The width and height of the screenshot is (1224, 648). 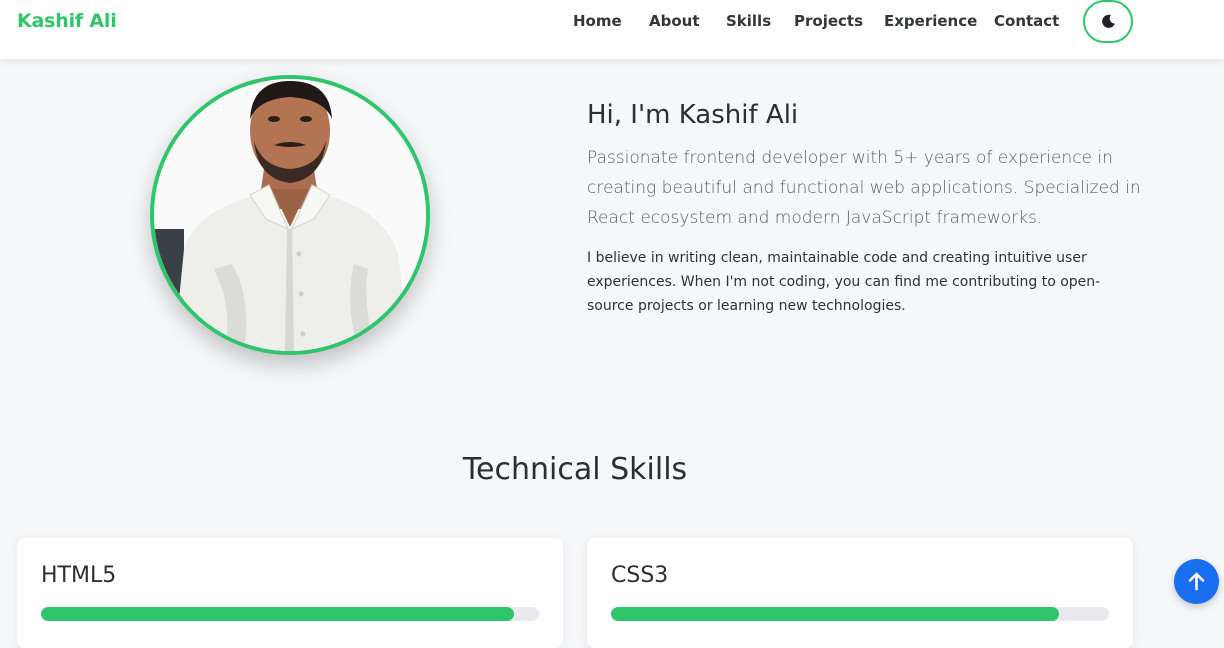 I want to click on nav-about: About, so click(x=674, y=21).